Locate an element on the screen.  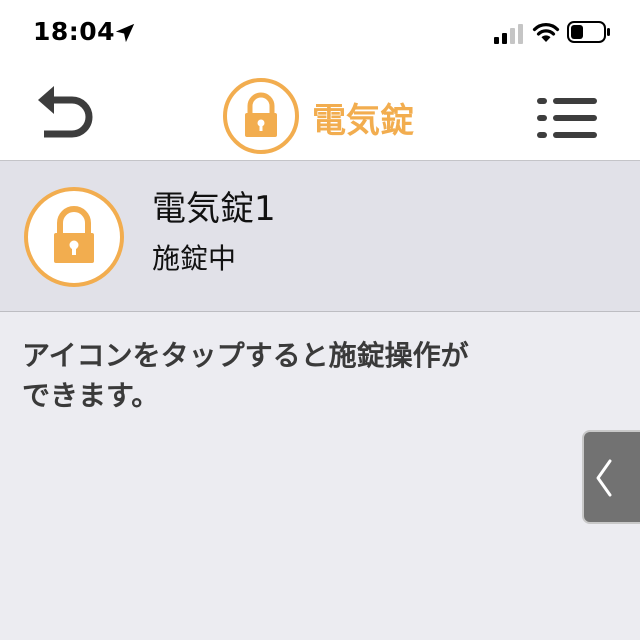
back-arrow-icon is located at coordinates (65, 112).